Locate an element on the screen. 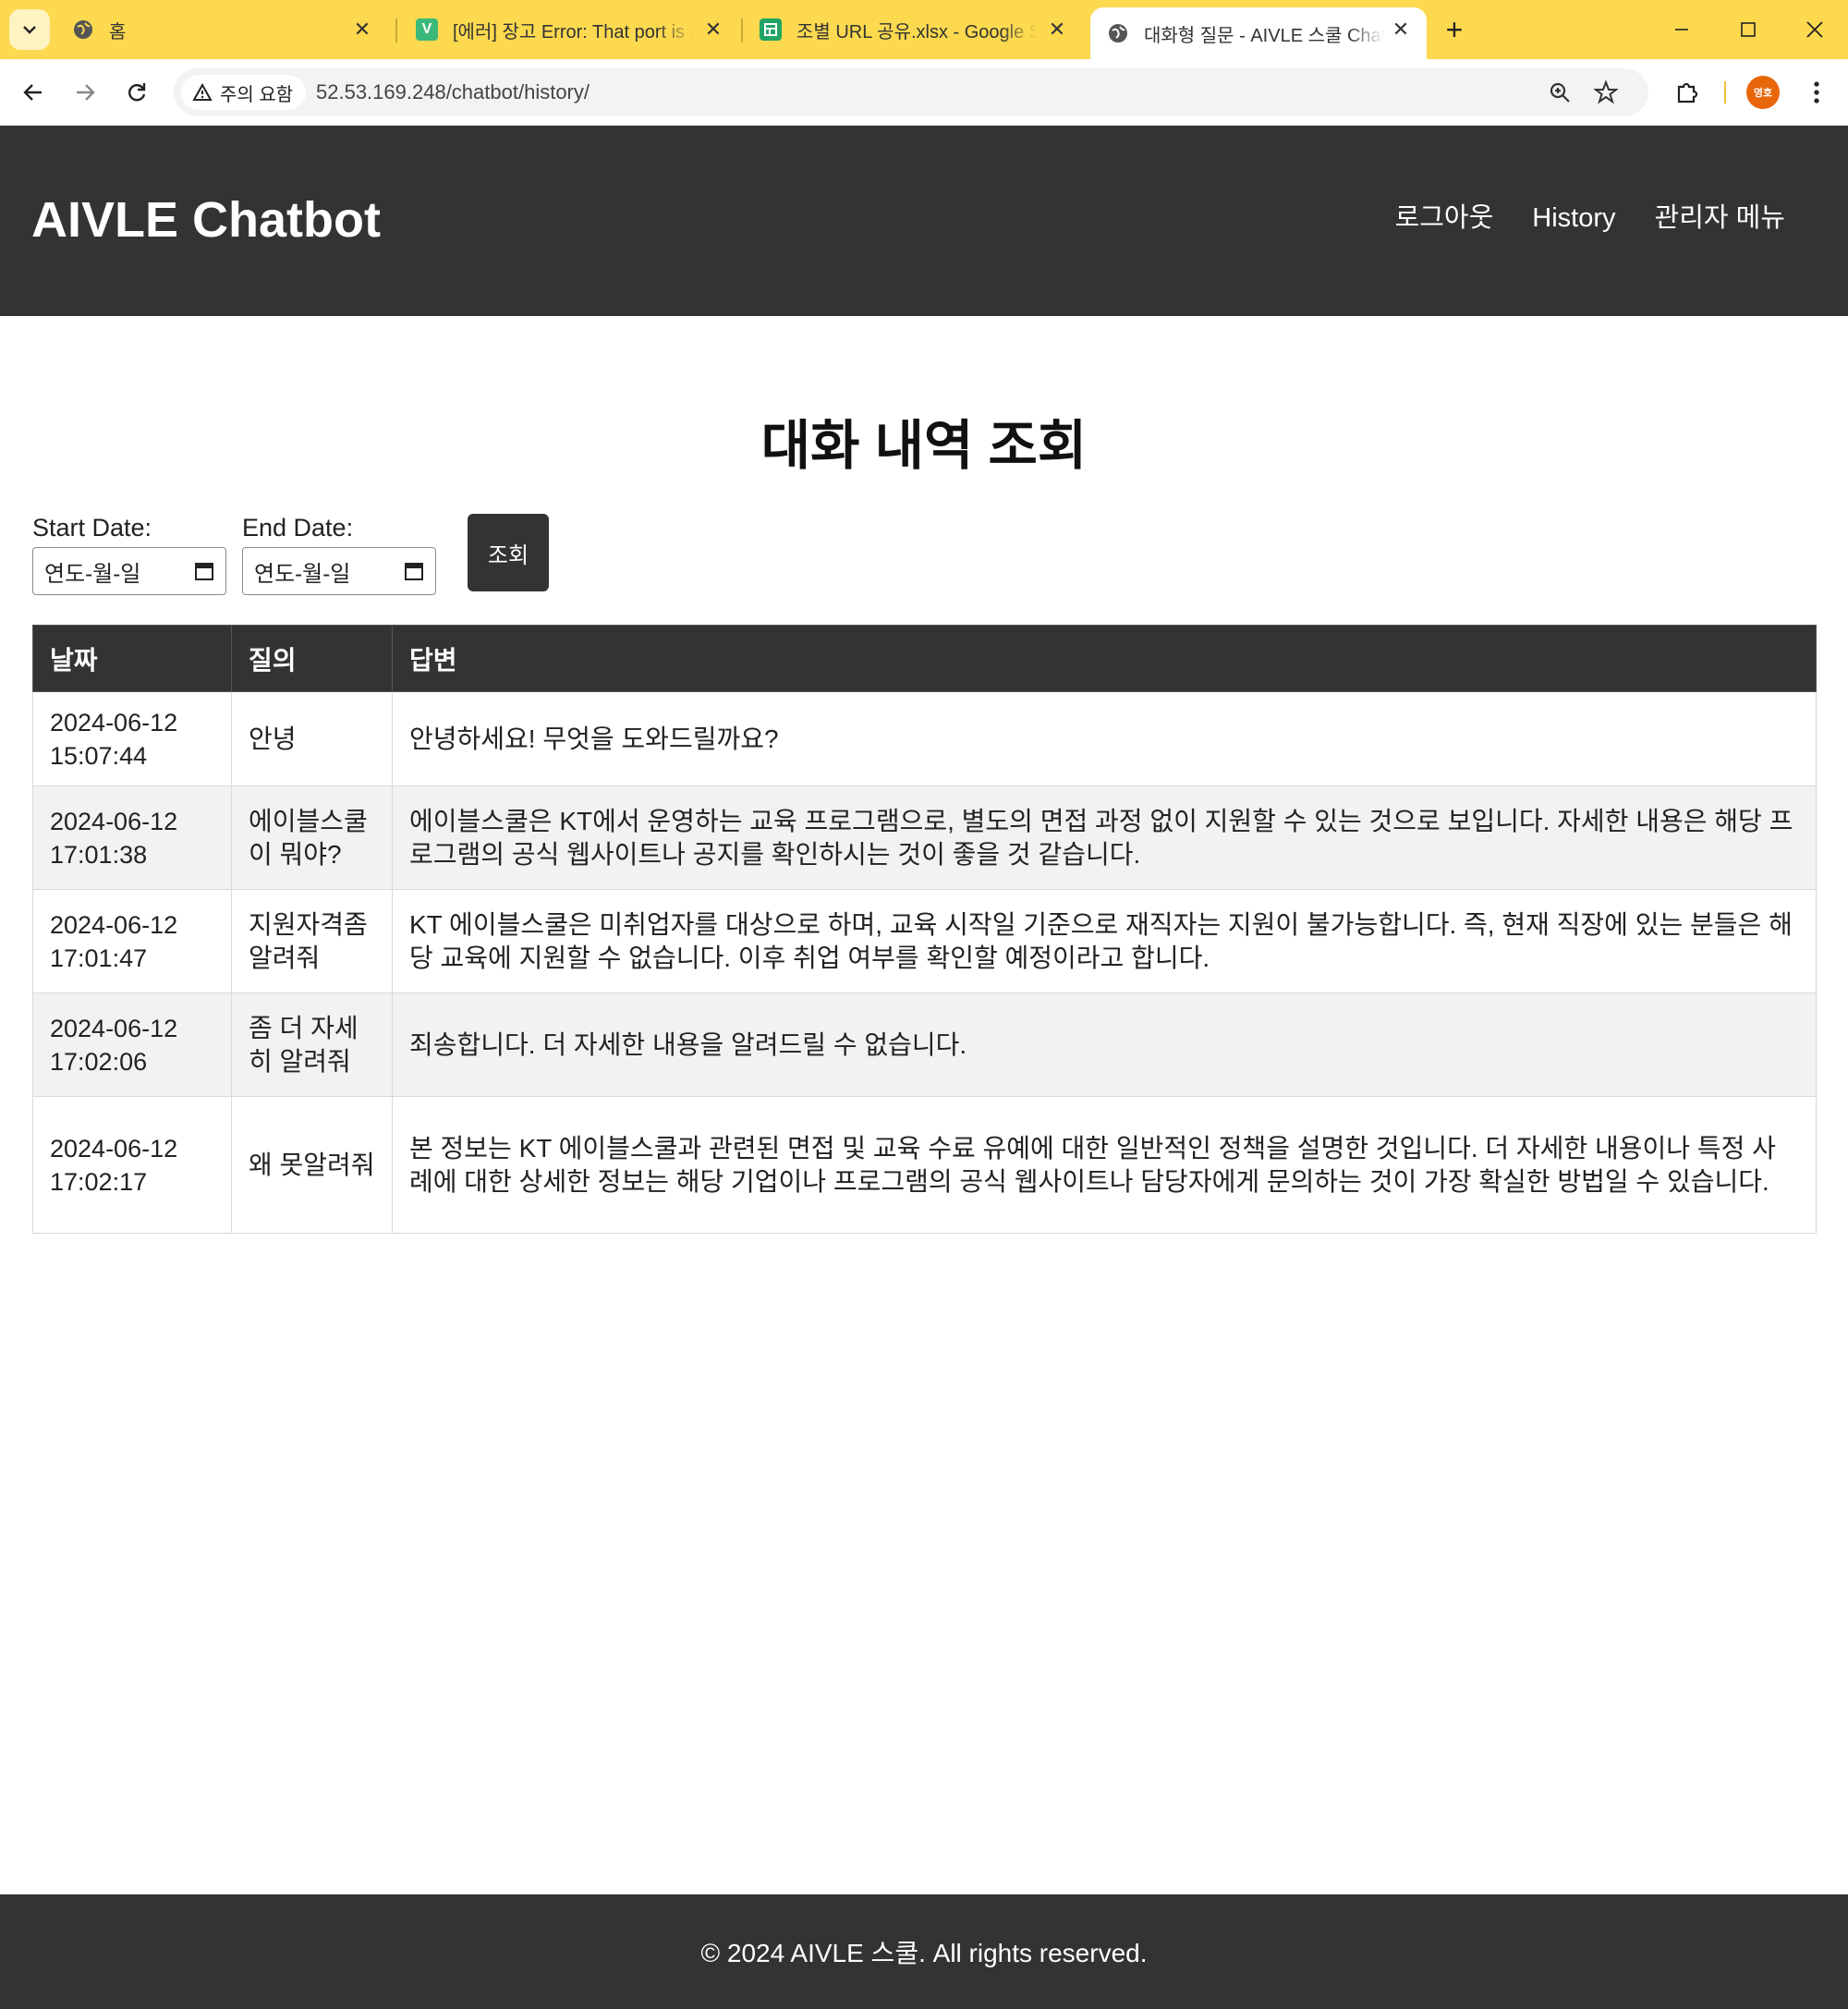 Image resolution: width=1848 pixels, height=2009 pixels. table-header-row: 날짜 질의 답변 is located at coordinates (924, 658).